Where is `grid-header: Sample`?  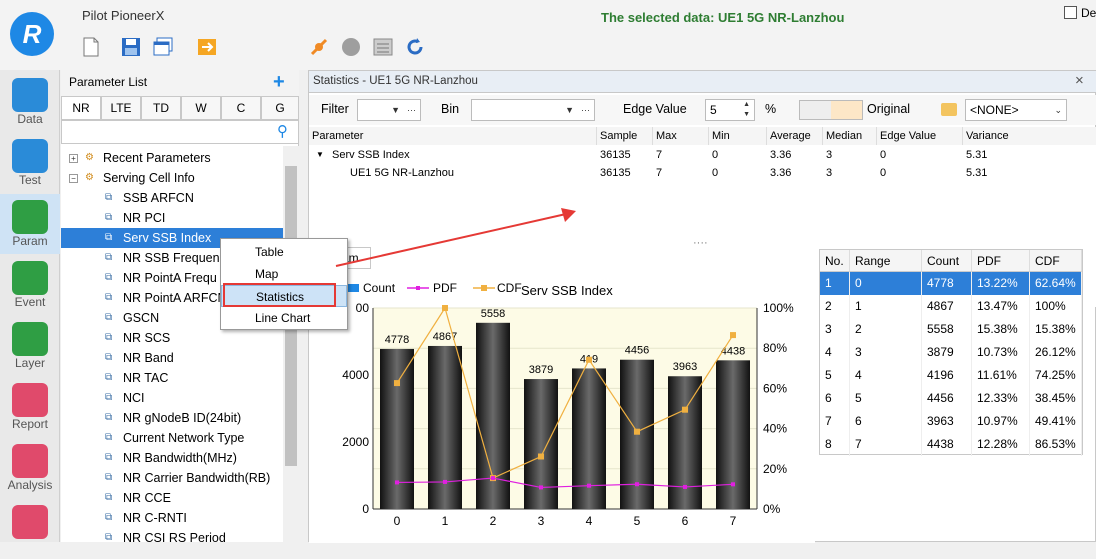 grid-header: Sample is located at coordinates (625, 136).